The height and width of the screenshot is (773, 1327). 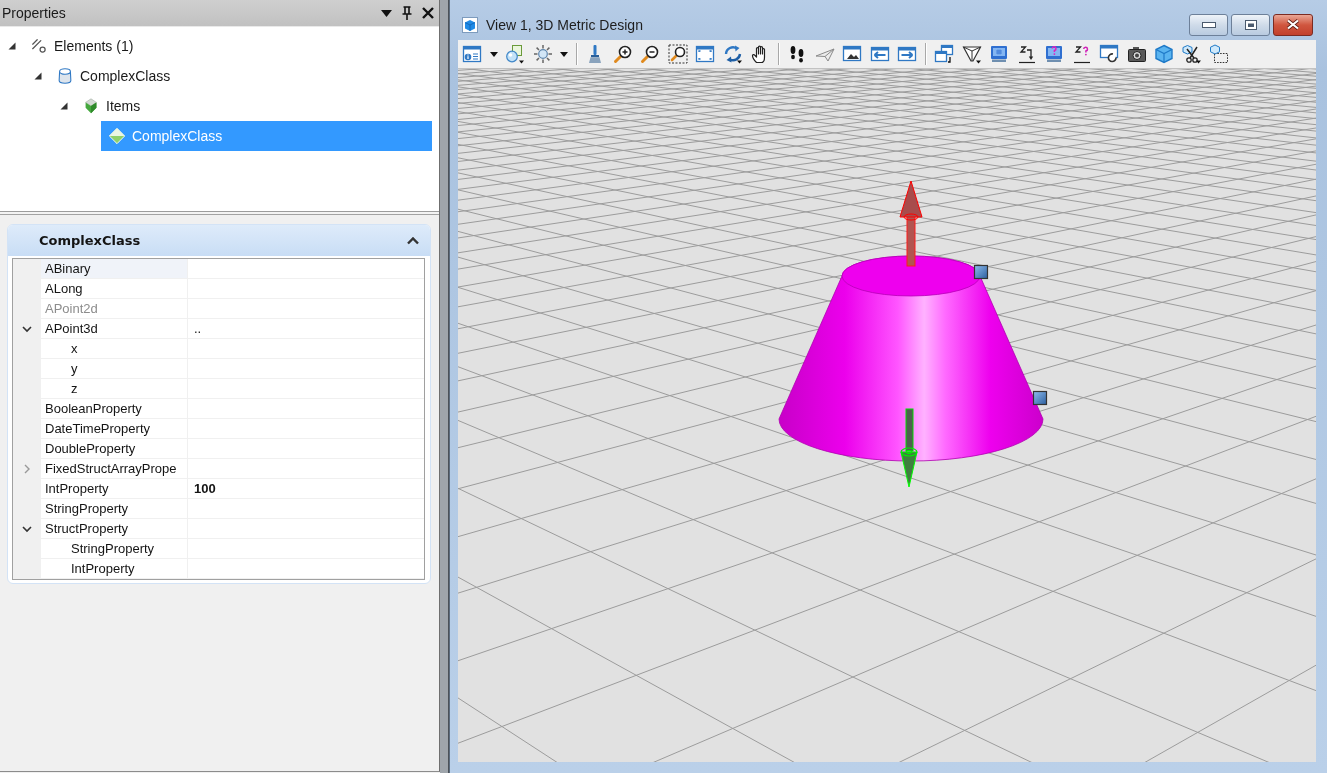 I want to click on arrow-down-handle, so click(x=909, y=448).